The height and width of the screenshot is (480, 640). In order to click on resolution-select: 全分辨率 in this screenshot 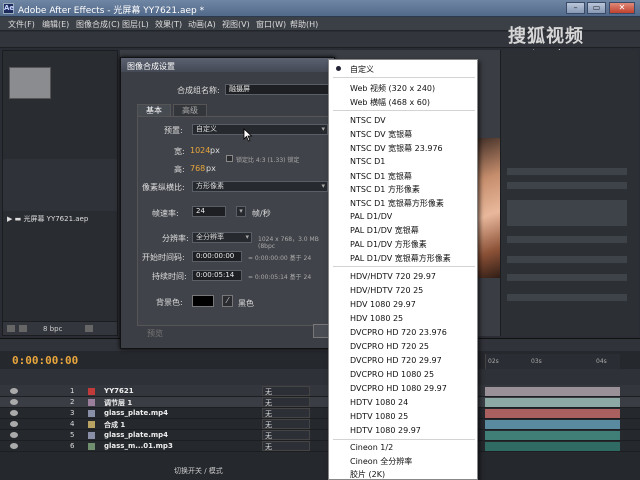, I will do `click(222, 237)`.